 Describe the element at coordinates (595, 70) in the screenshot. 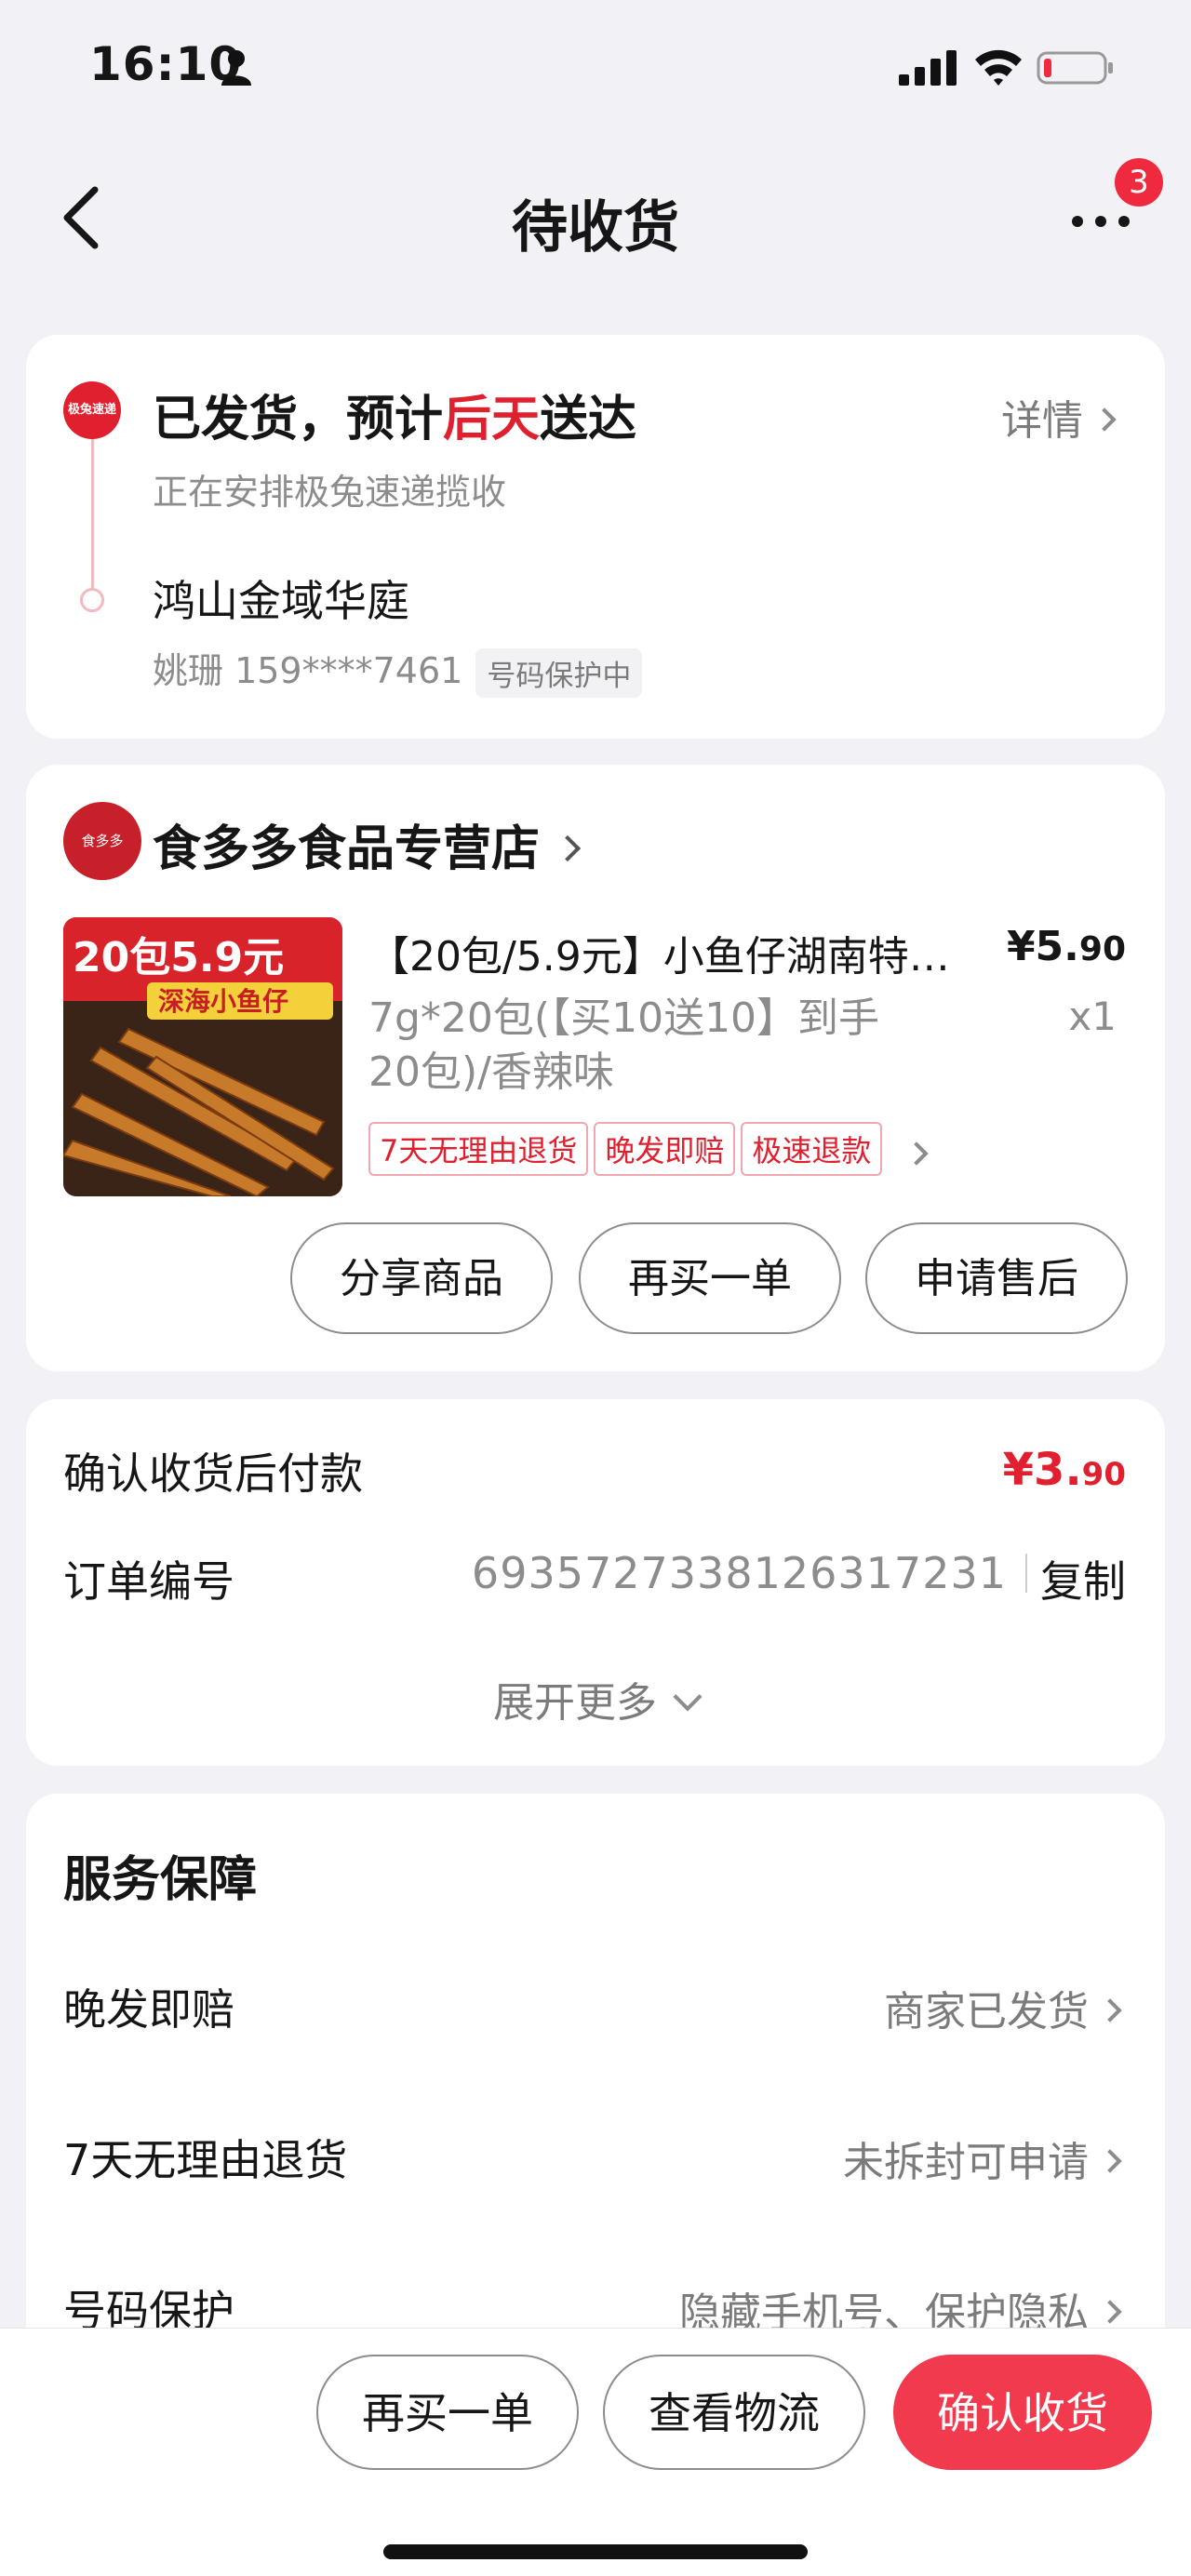

I see `status-bar: 16:10` at that location.